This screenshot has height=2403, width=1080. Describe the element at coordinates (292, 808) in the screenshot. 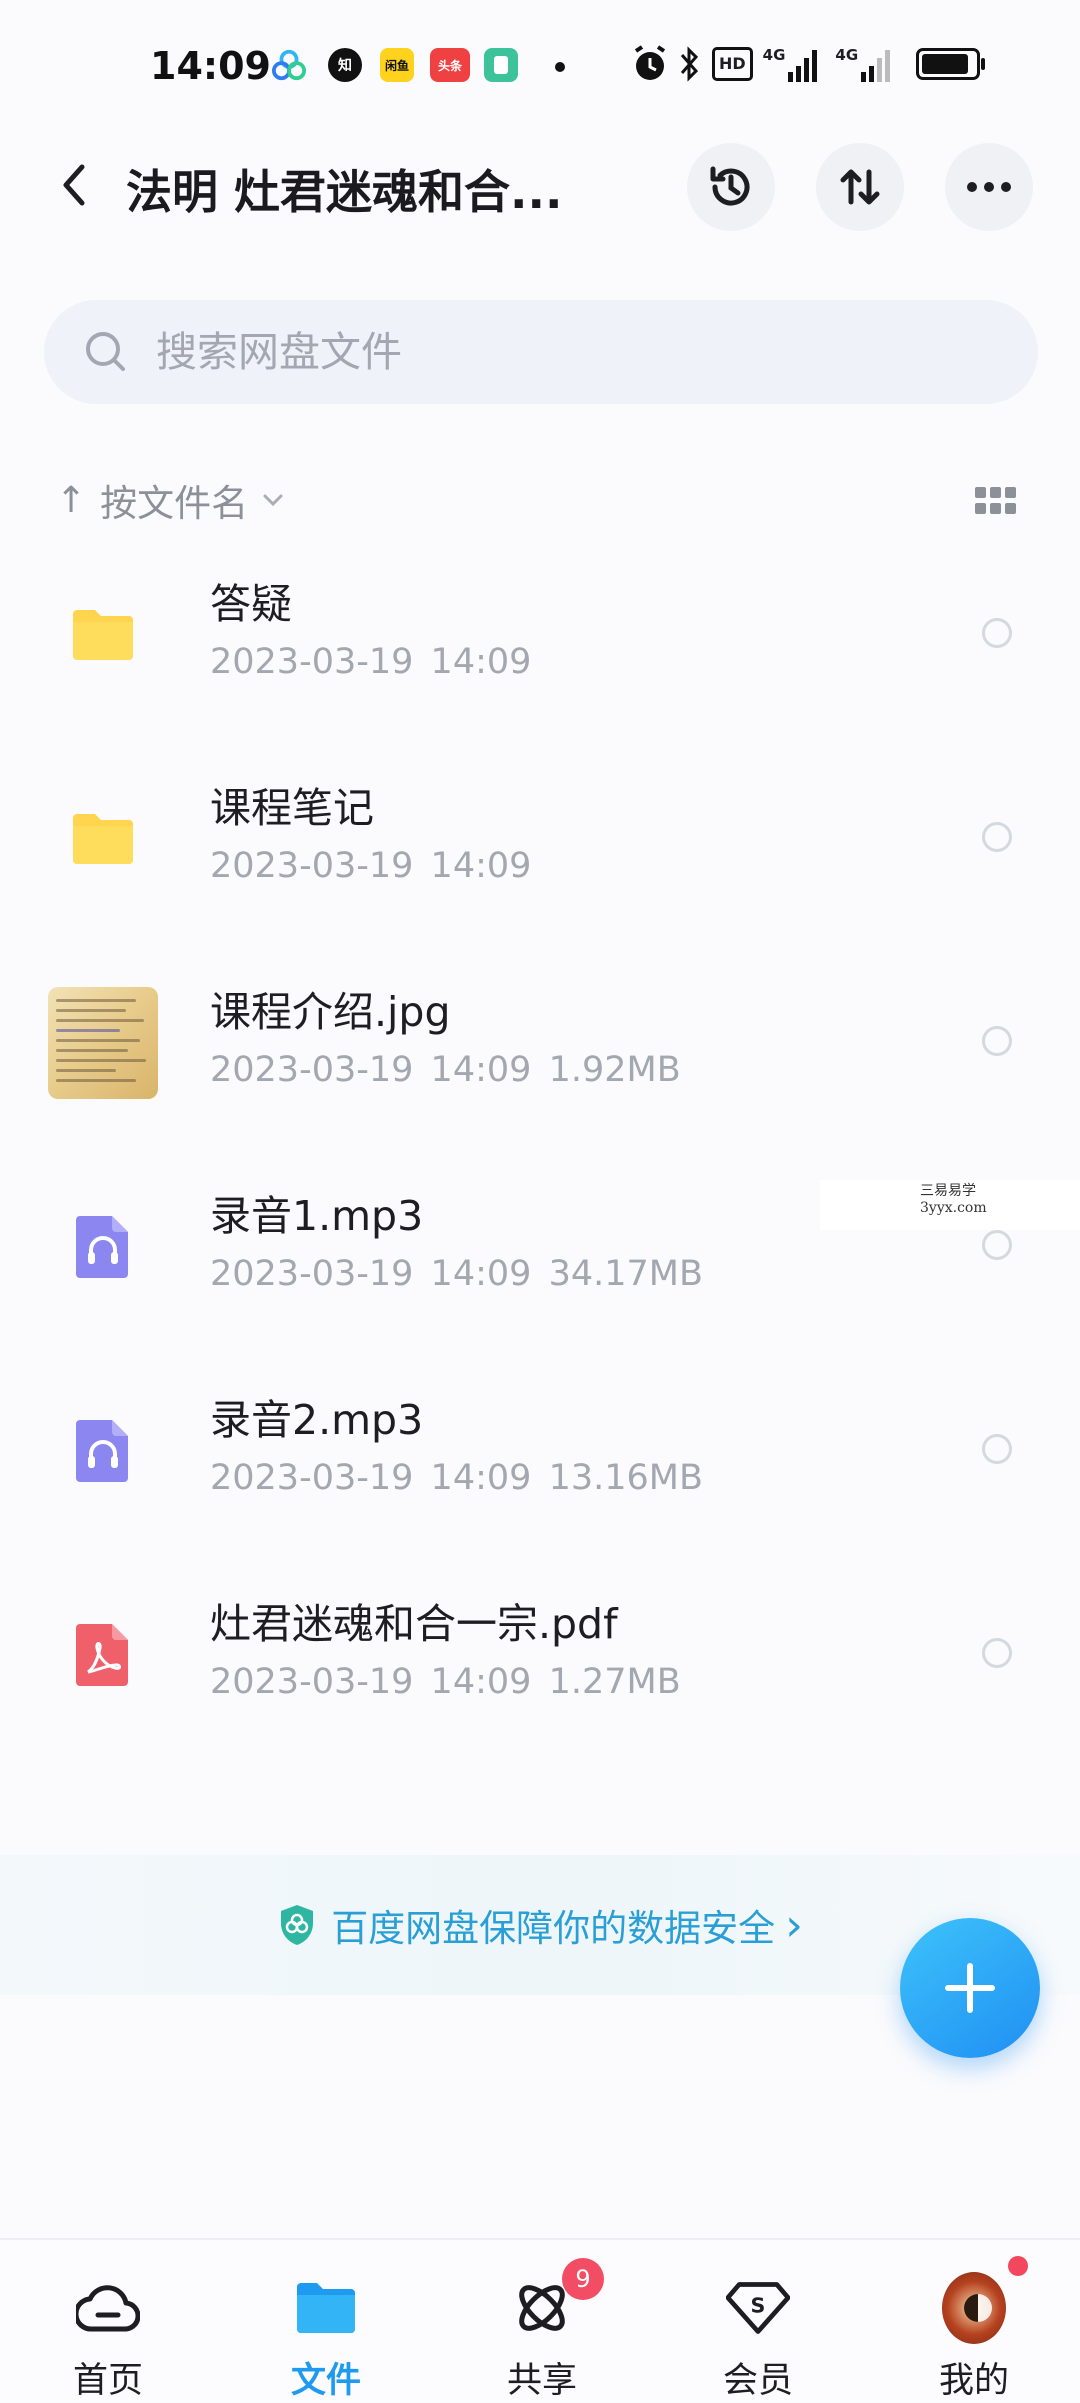

I see `file-name: 课程笔记` at that location.